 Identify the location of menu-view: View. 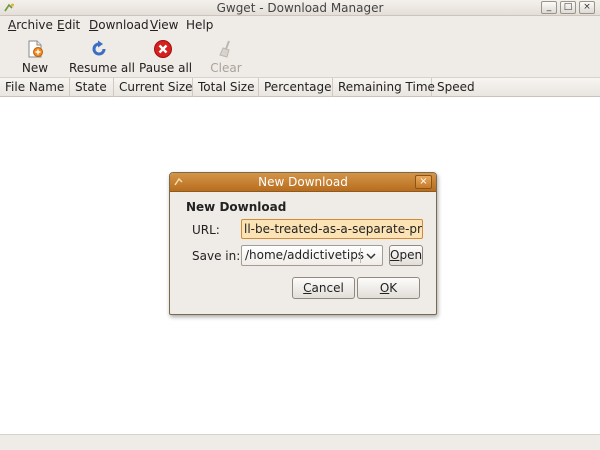
(164, 25).